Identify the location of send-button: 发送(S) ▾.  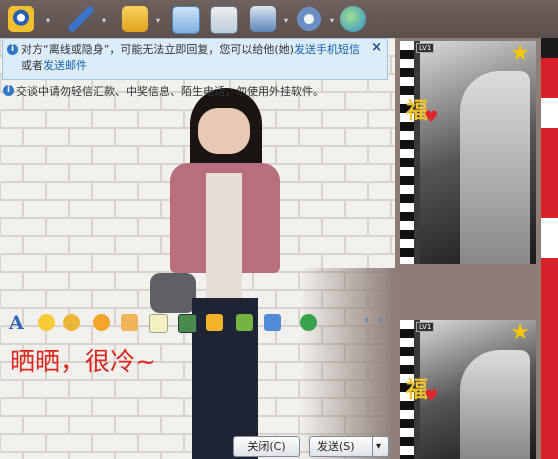
(349, 446).